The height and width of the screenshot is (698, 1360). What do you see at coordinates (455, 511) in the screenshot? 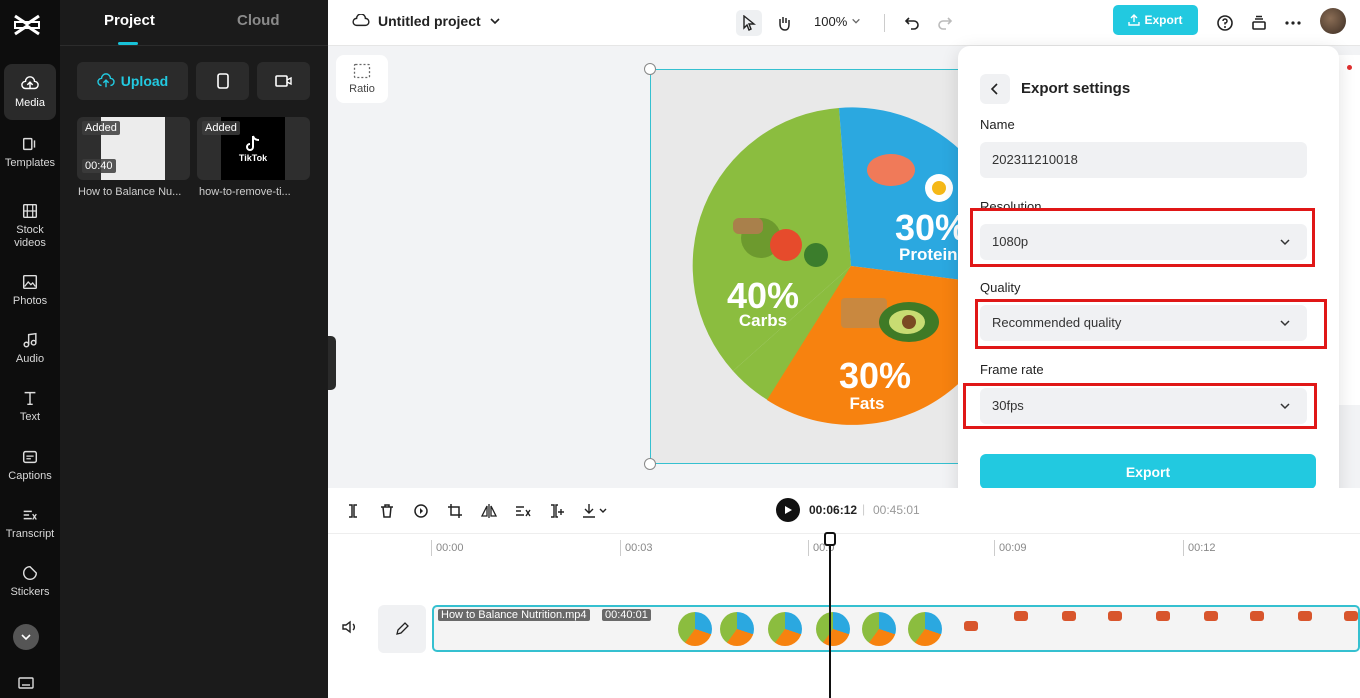
I see `crop-button` at bounding box center [455, 511].